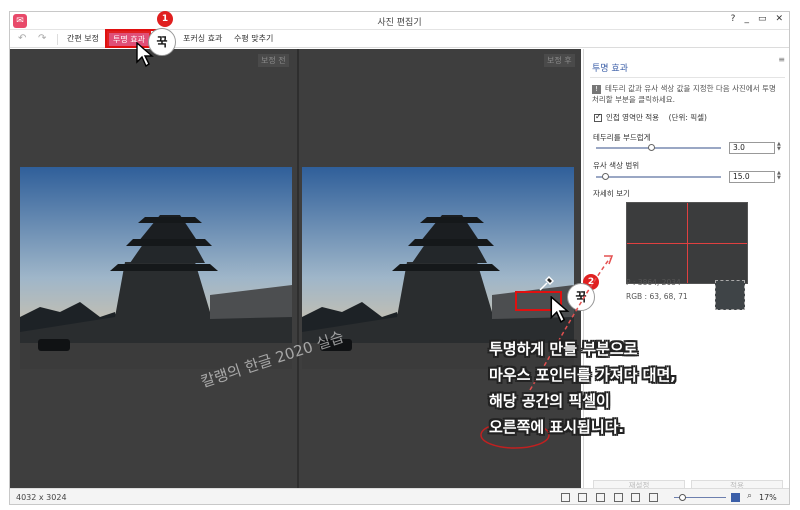 The image size is (800, 510). Describe the element at coordinates (779, 19) in the screenshot. I see `close-button: ✕` at that location.